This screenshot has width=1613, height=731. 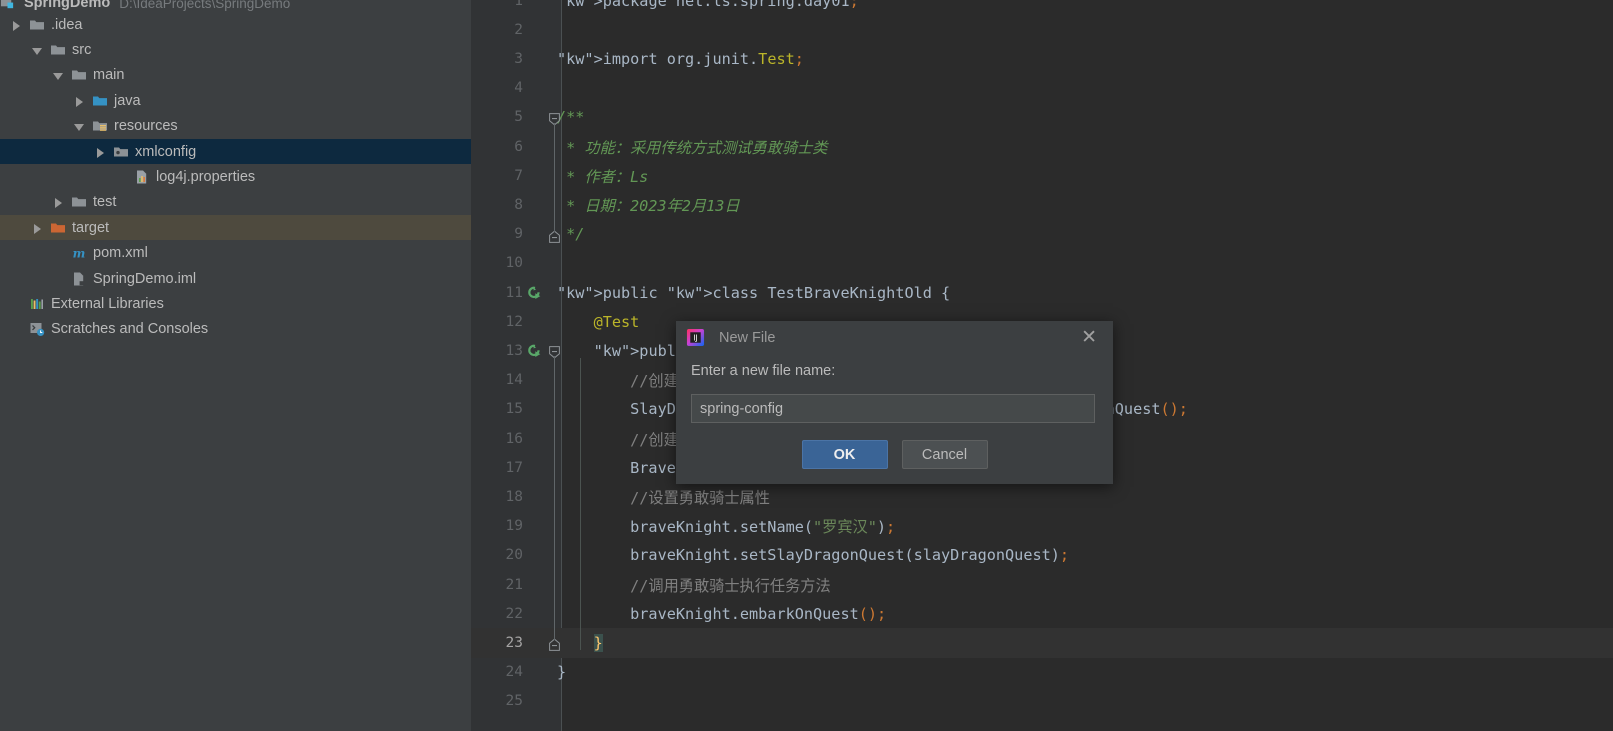 What do you see at coordinates (235, 202) in the screenshot?
I see `tree-item-test: test` at bounding box center [235, 202].